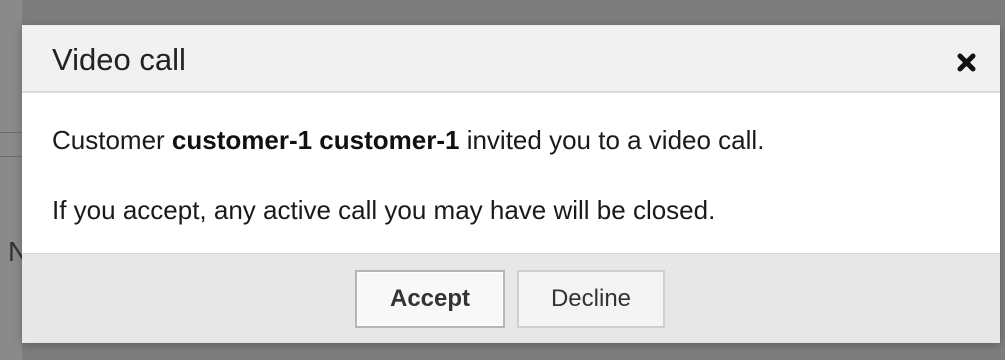 This screenshot has height=360, width=1005. I want to click on accept-button: Accept, so click(430, 299).